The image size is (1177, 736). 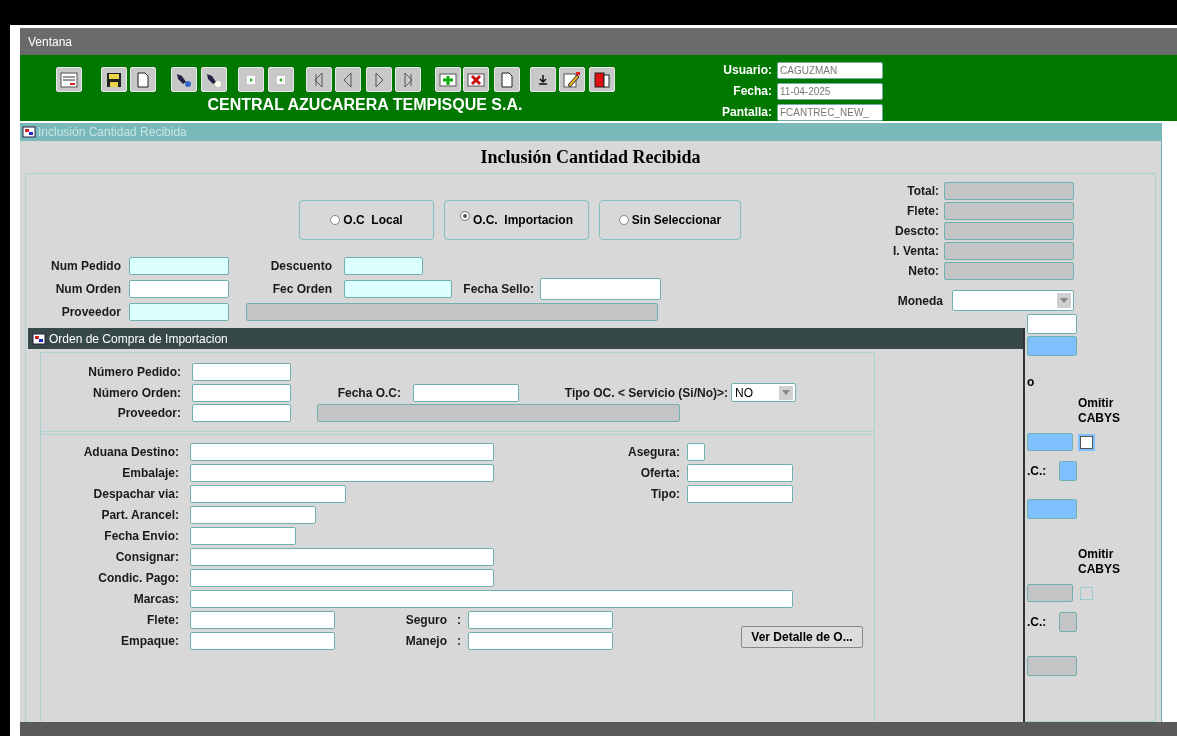 I want to click on field-label: Fecha Sello:, so click(x=498, y=289).